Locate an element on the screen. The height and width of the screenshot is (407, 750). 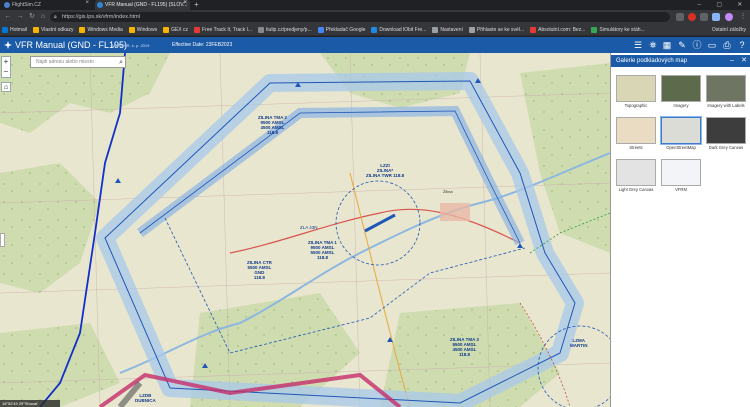
bookmark-item: Nastavení is located at coordinates (448, 29).